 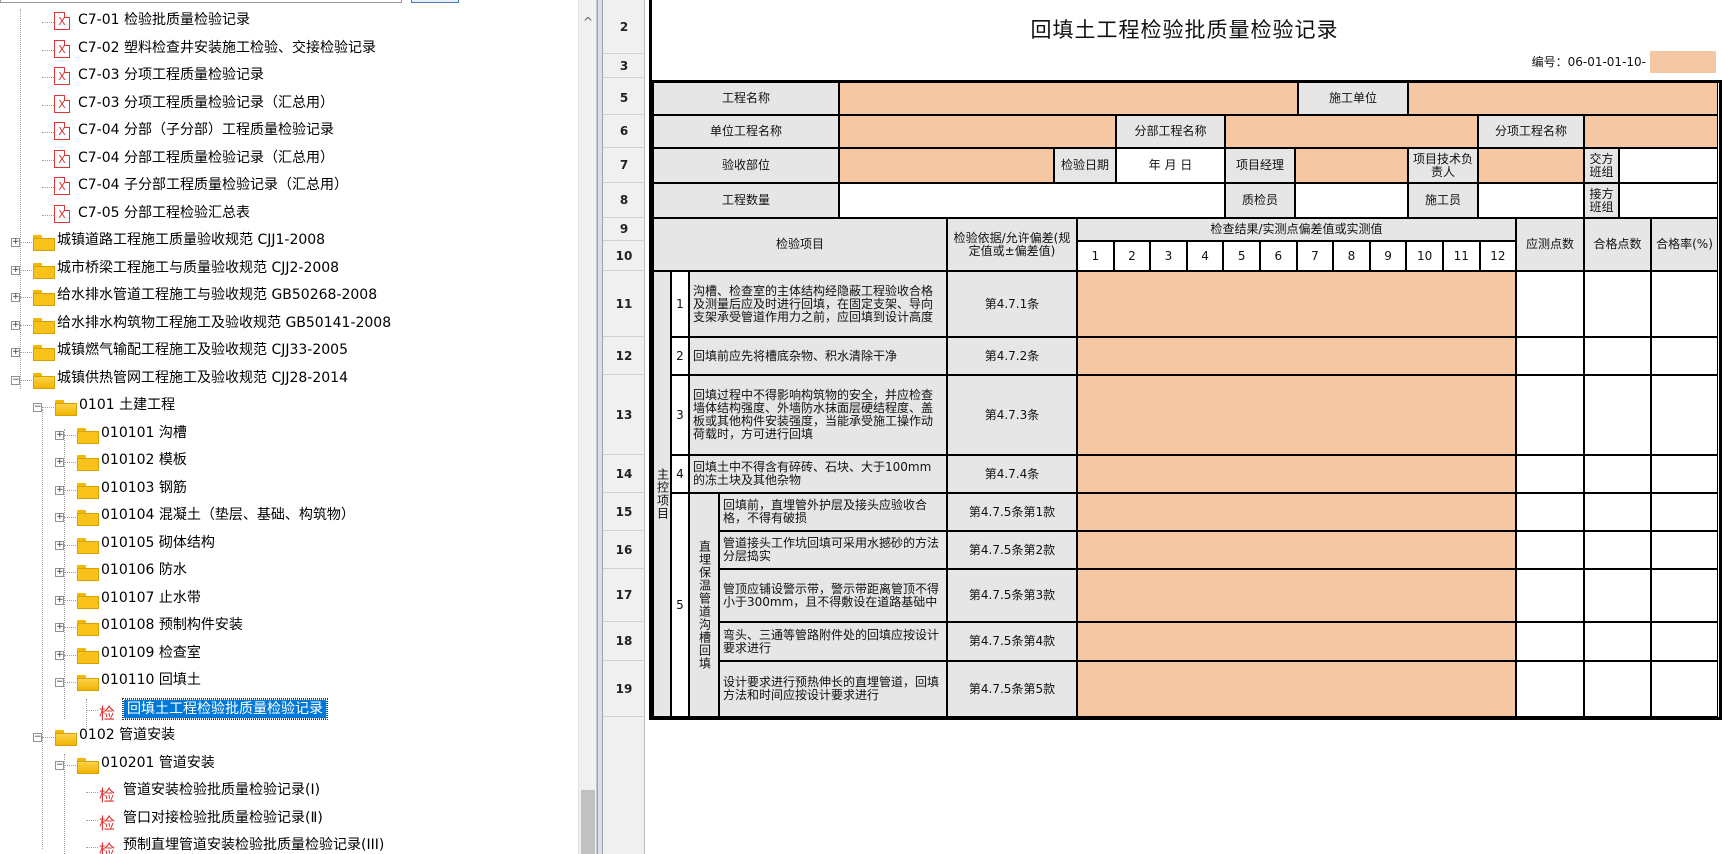 What do you see at coordinates (588, 822) in the screenshot?
I see `scroll-thumb` at bounding box center [588, 822].